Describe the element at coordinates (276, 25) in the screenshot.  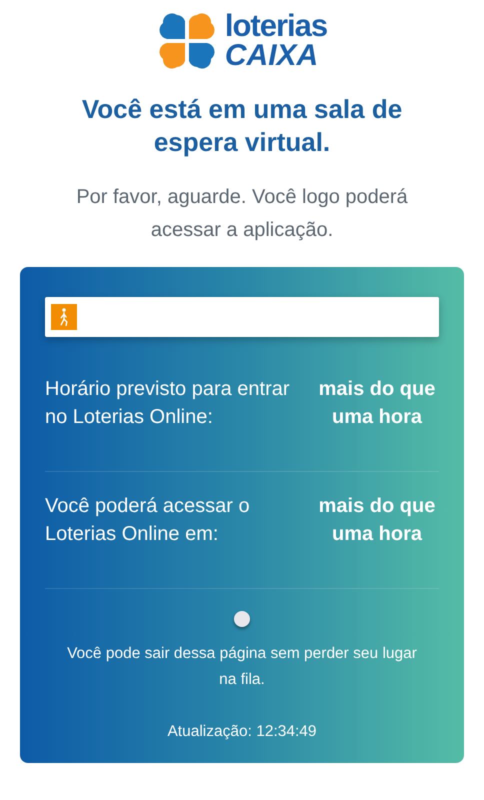
I see `logo-word: loterias` at that location.